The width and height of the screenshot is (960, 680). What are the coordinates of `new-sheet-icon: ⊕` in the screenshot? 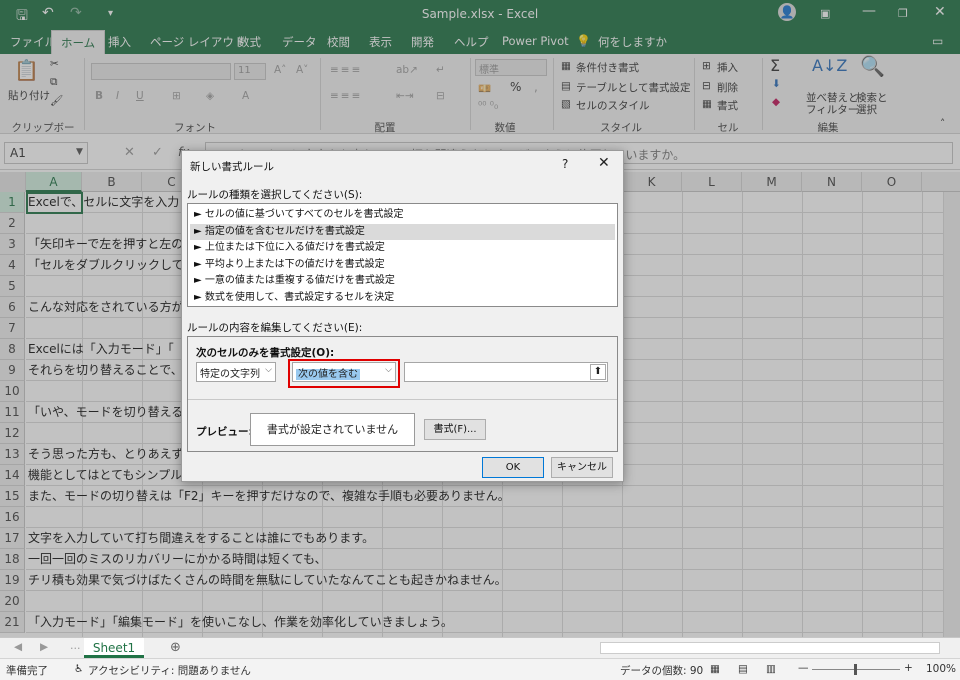 It's located at (175, 647).